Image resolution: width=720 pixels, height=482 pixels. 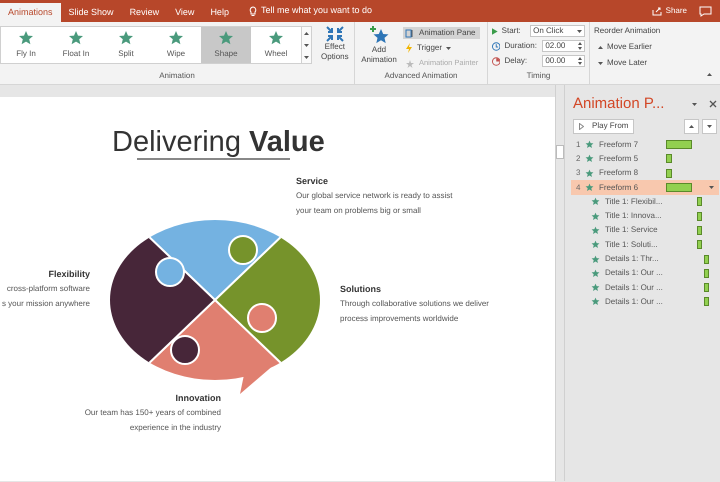 I want to click on scroll-thumb, so click(x=560, y=152).